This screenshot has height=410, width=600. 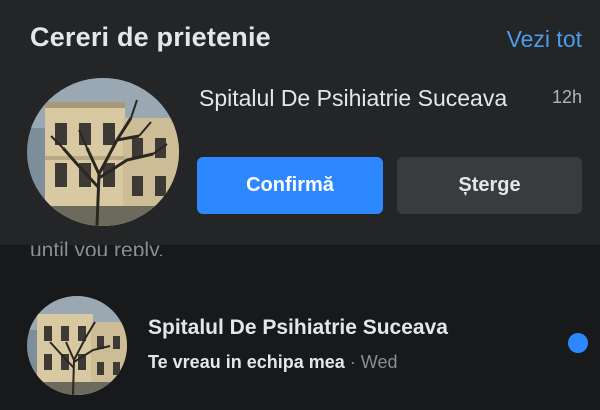 I want to click on request-time: 12h, so click(x=566, y=97).